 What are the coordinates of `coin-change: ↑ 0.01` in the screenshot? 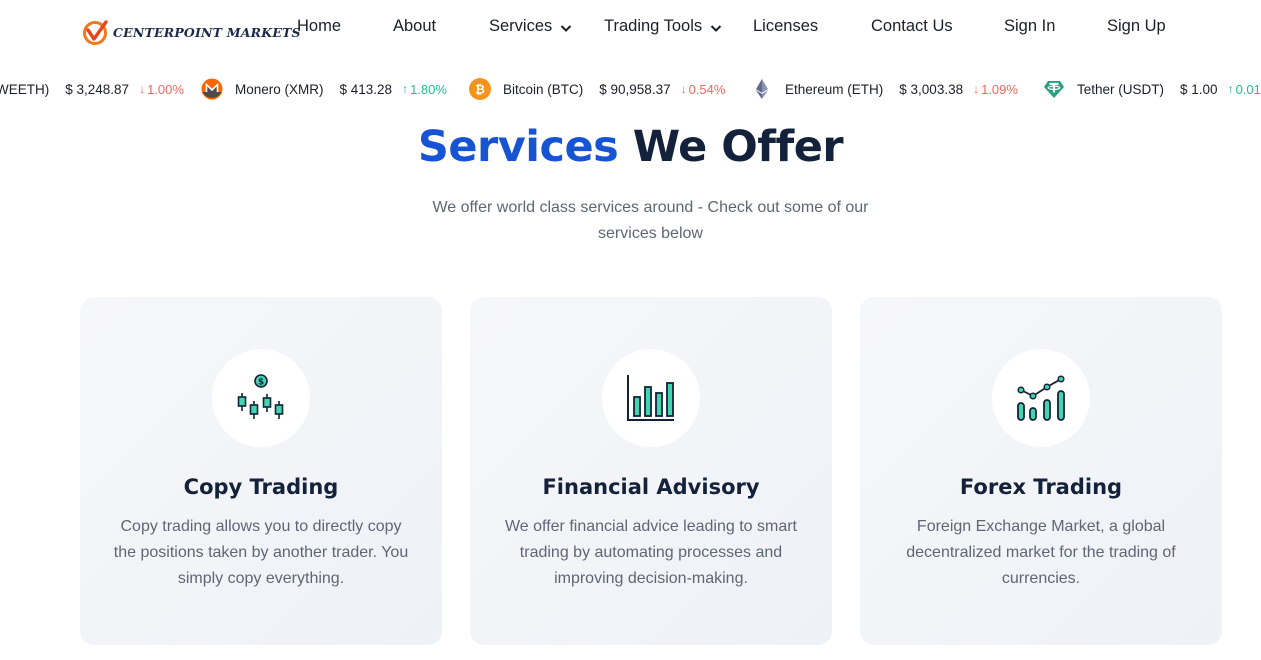 It's located at (1244, 89).